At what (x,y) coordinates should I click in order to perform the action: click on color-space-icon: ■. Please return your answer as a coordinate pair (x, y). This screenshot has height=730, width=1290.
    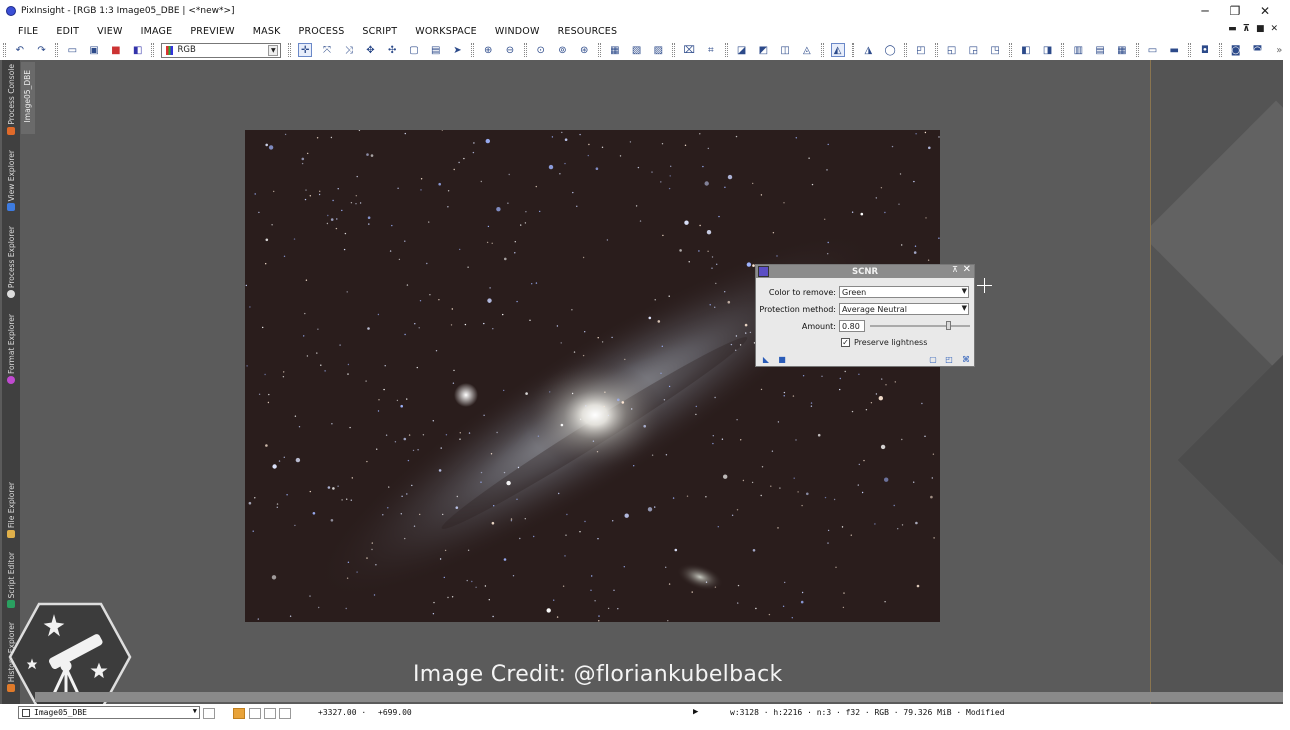
    Looking at the image, I should click on (116, 50).